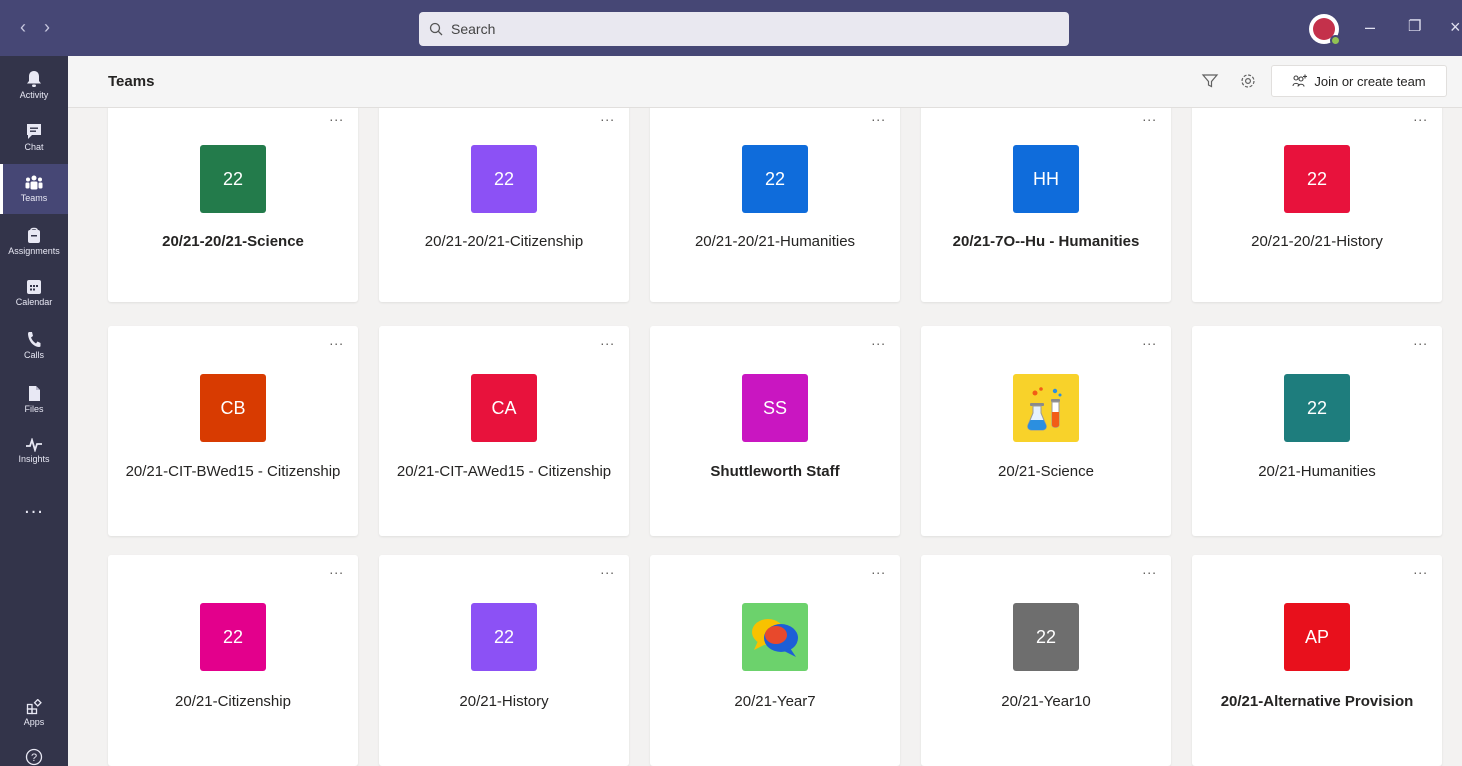 The image size is (1462, 766). Describe the element at coordinates (1370, 81) in the screenshot. I see `join-button-label: Join or create team` at that location.